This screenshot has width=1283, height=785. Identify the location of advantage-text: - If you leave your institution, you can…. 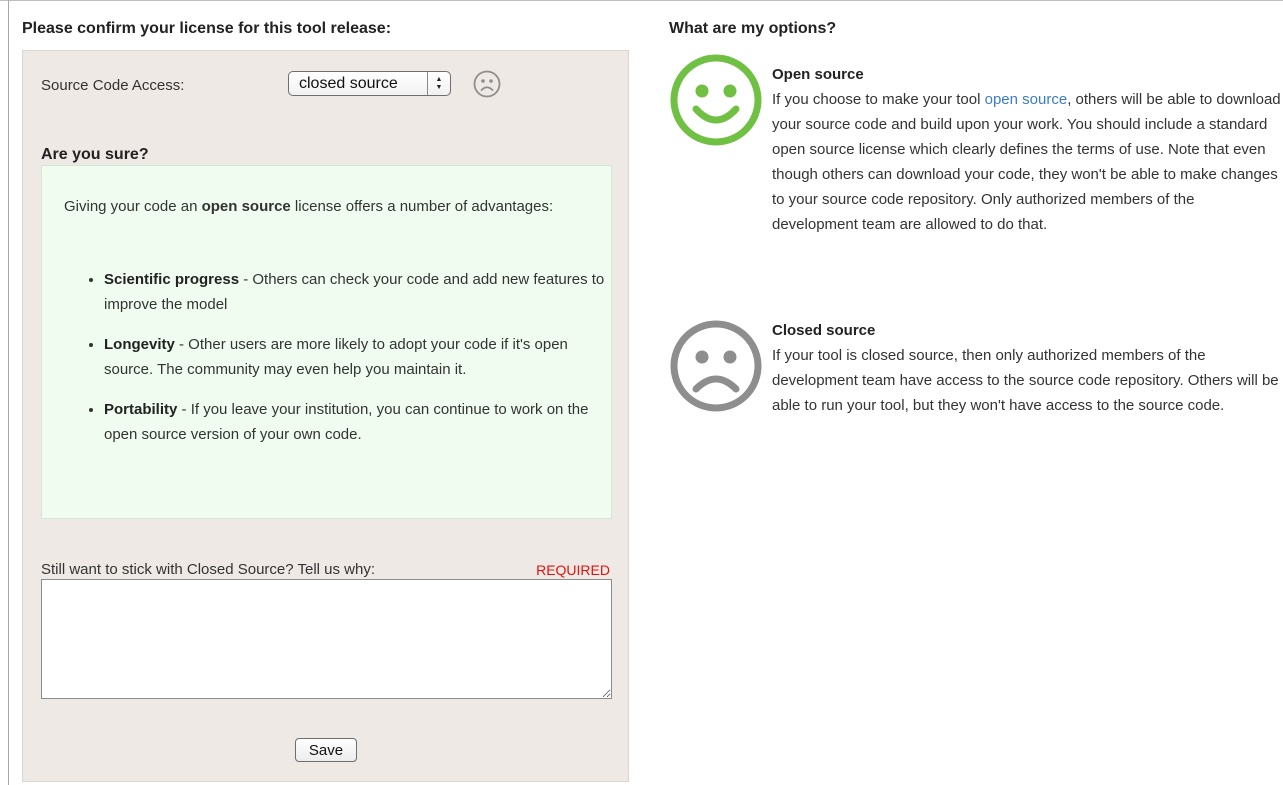
(346, 422).